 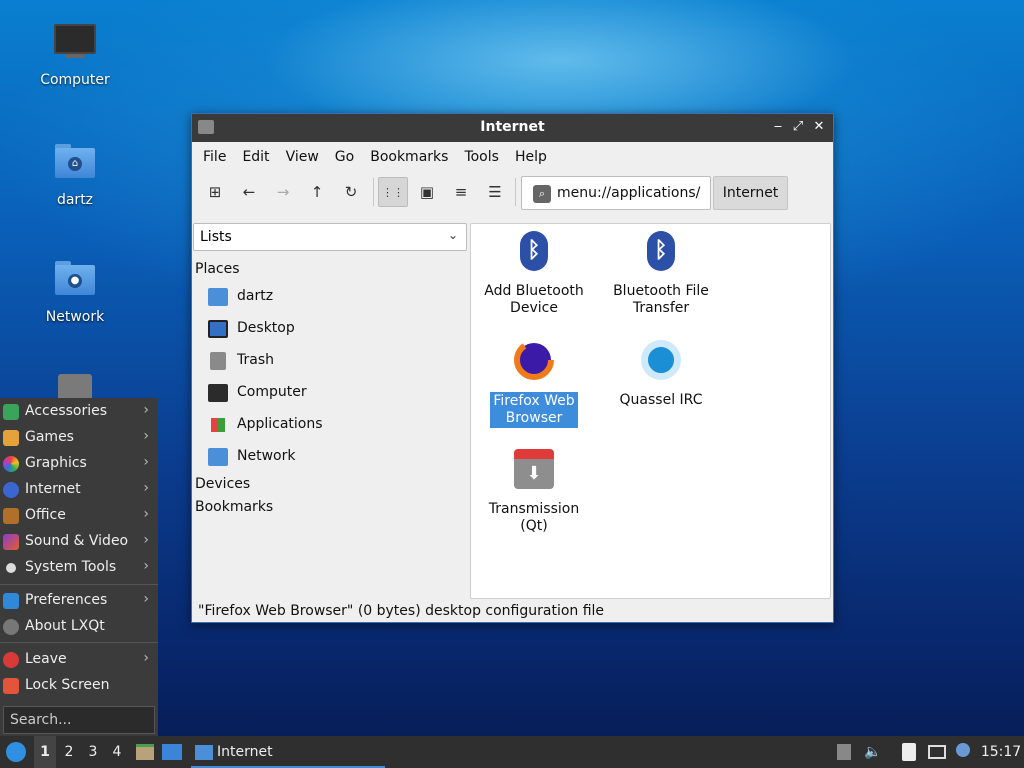 What do you see at coordinates (819, 127) in the screenshot?
I see `close-button: ✕` at bounding box center [819, 127].